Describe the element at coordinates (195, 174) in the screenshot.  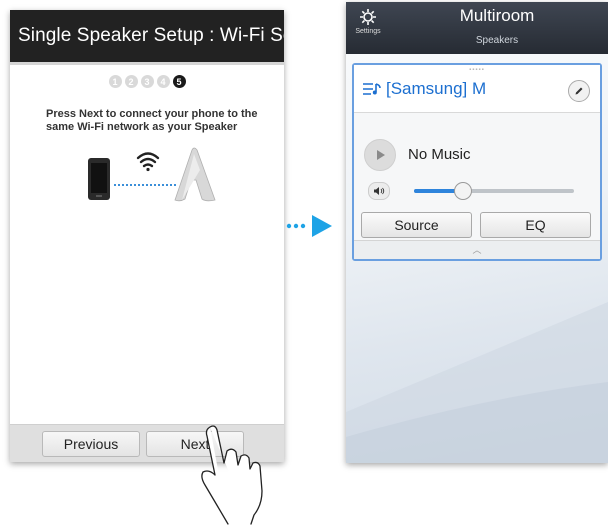
I see `speaker-device-icon` at that location.